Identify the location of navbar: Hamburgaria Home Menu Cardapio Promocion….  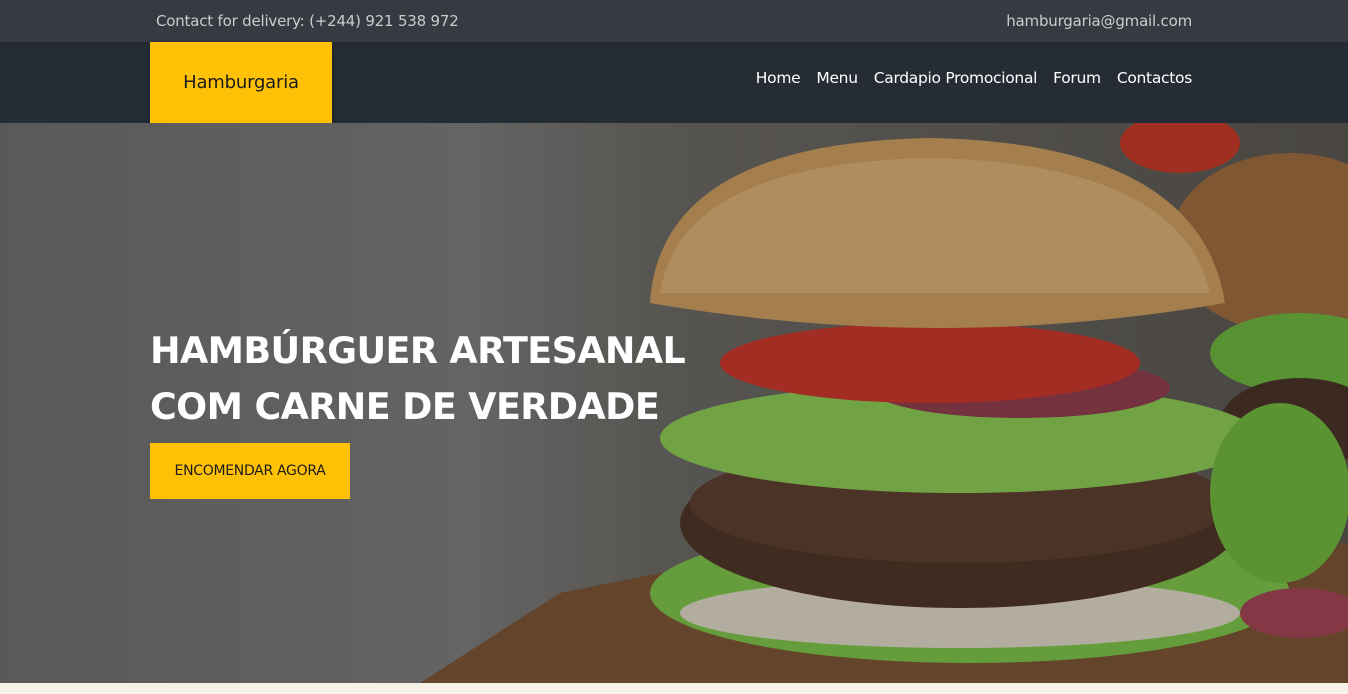
(674, 82).